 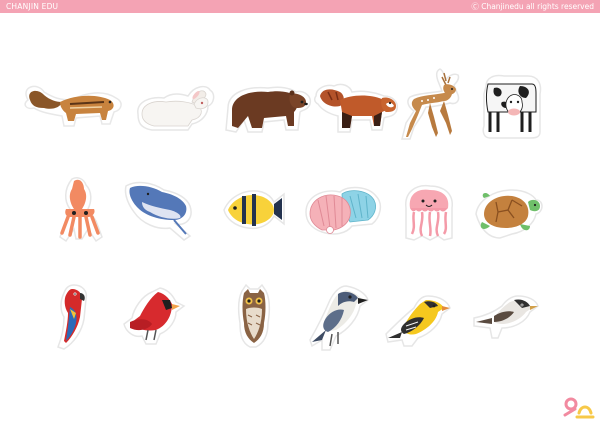 What do you see at coordinates (175, 107) in the screenshot?
I see `rabbit-icon` at bounding box center [175, 107].